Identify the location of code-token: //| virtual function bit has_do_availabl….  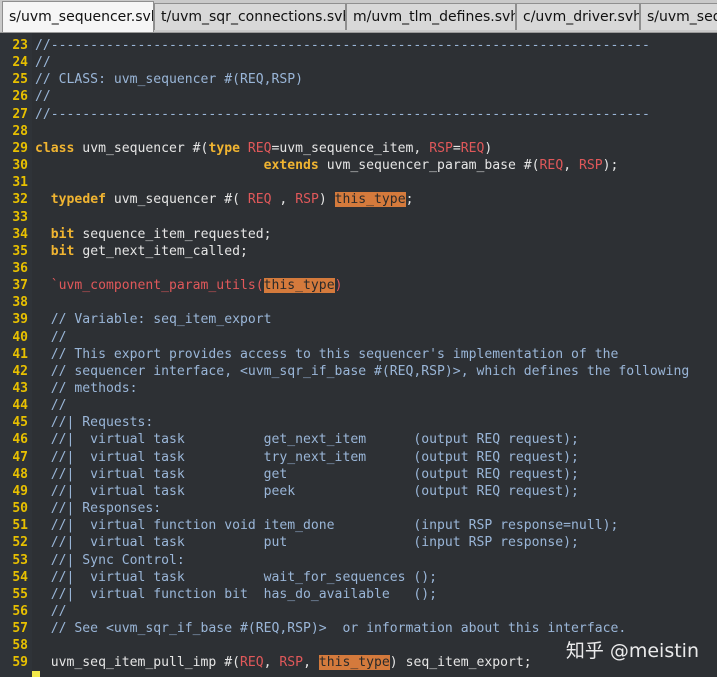
(236, 594).